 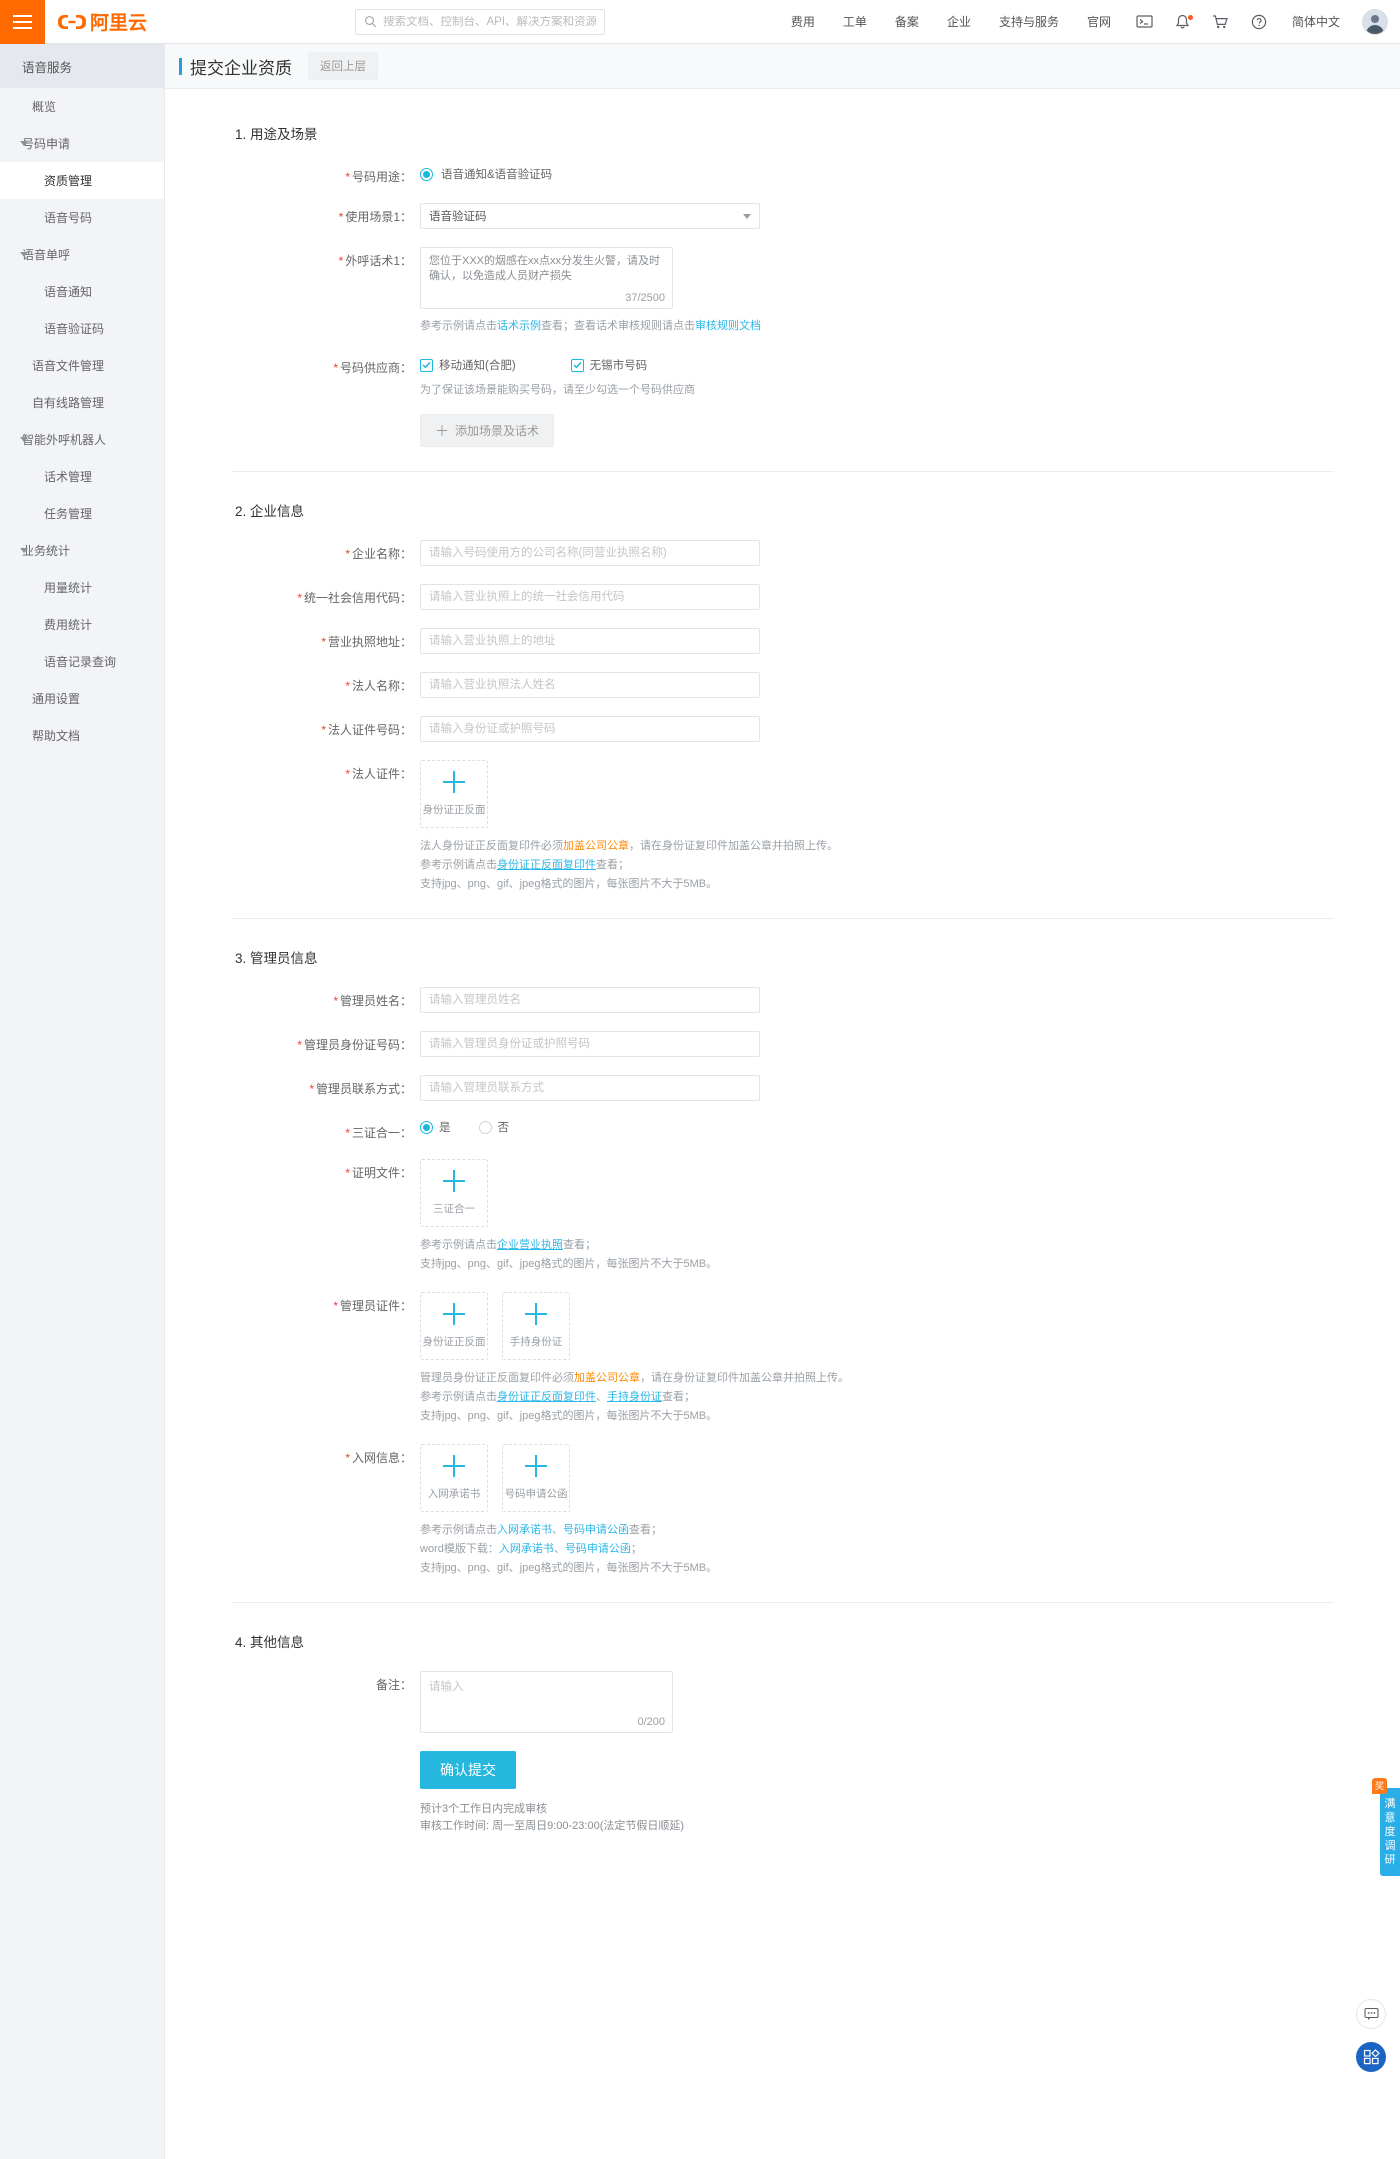 What do you see at coordinates (1316, 21) in the screenshot?
I see `language-selector: 简体中文` at bounding box center [1316, 21].